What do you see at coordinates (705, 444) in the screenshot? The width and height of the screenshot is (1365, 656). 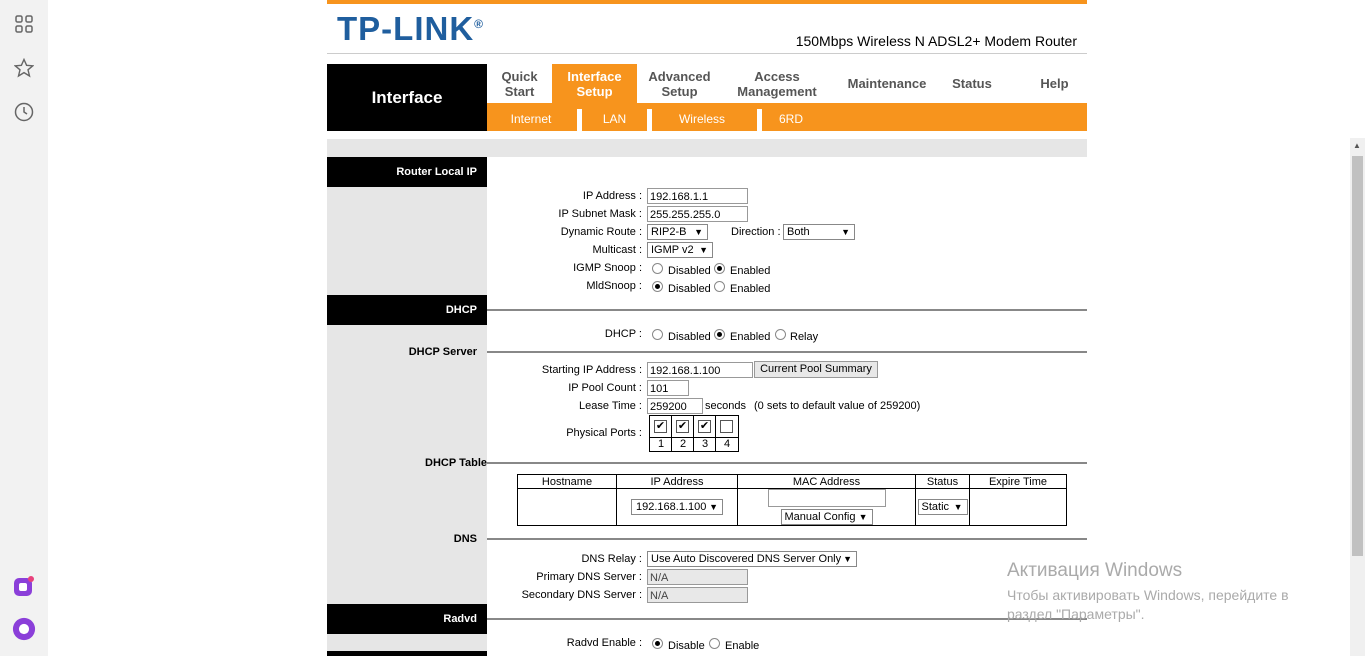 I see `port-number: 3` at bounding box center [705, 444].